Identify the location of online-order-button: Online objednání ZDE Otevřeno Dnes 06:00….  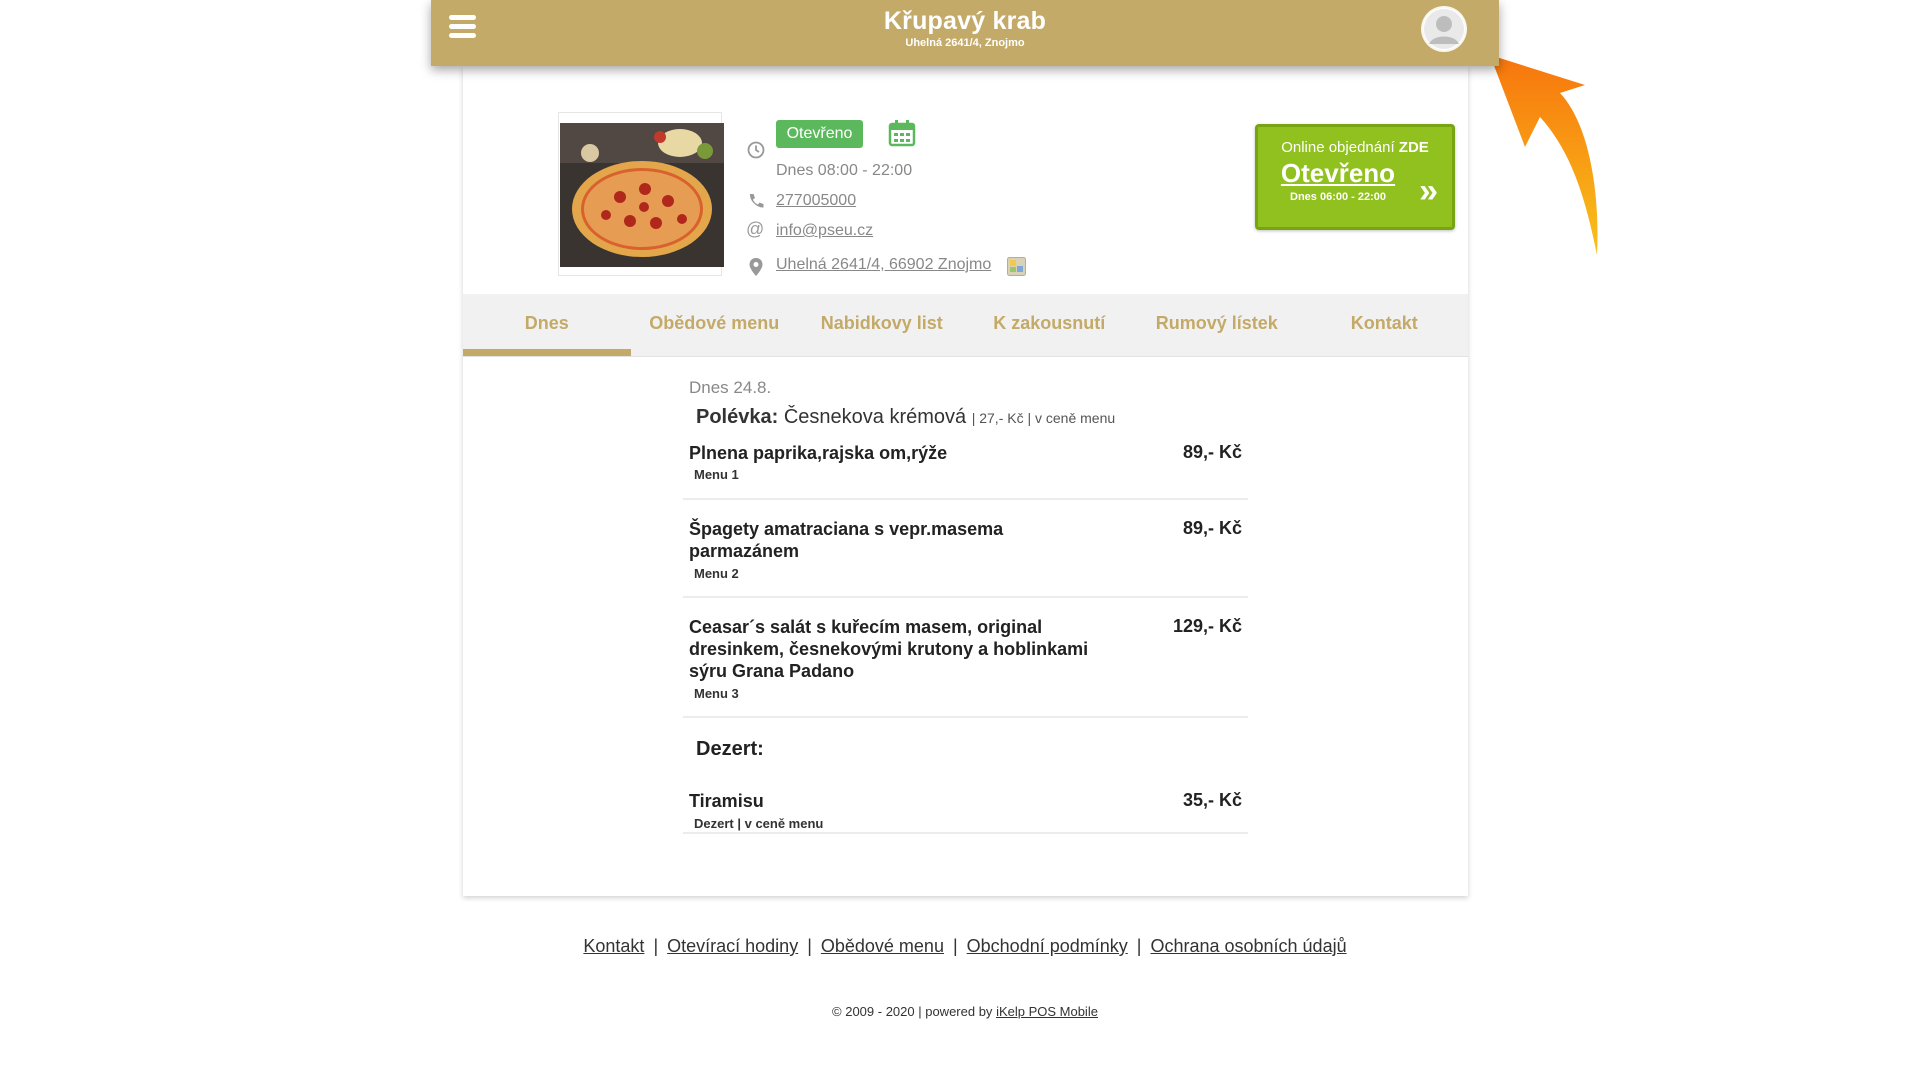
(1355, 177).